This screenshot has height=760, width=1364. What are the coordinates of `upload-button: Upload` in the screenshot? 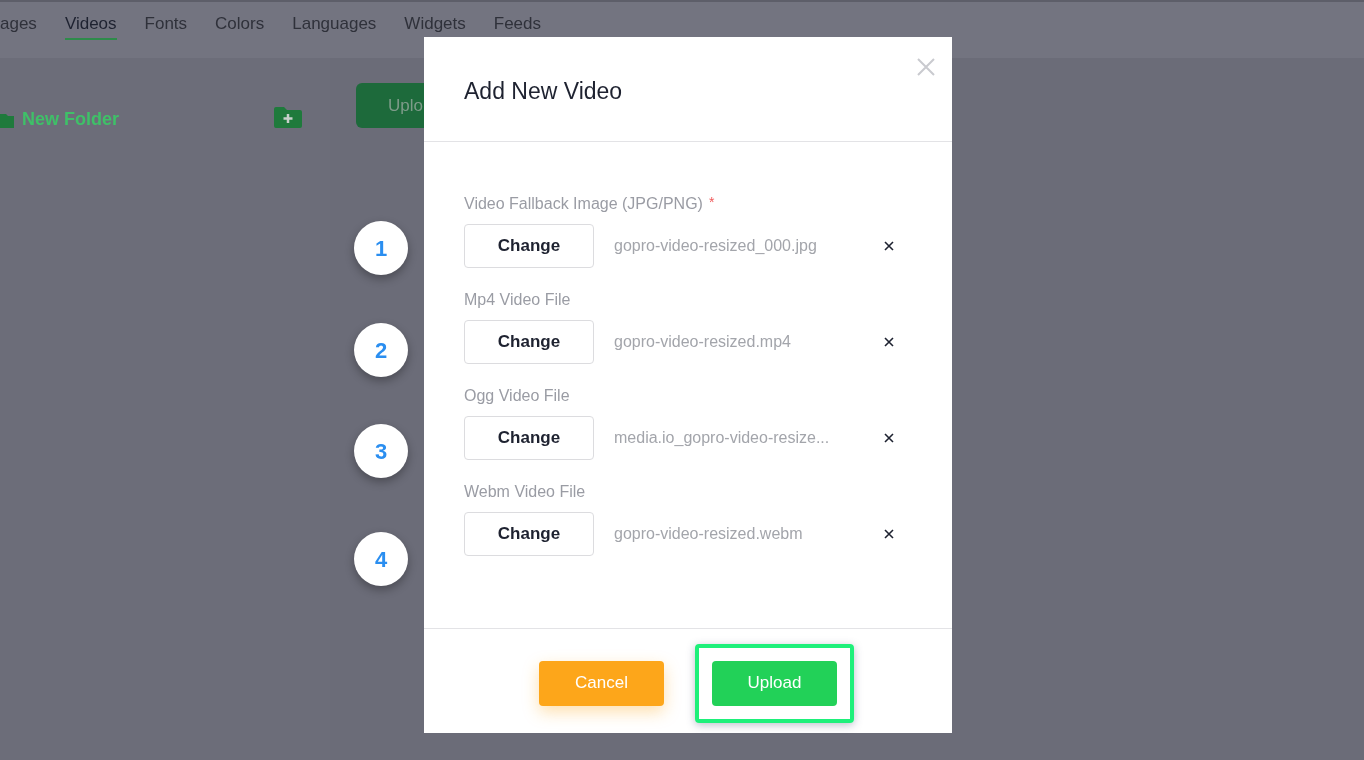 It's located at (774, 683).